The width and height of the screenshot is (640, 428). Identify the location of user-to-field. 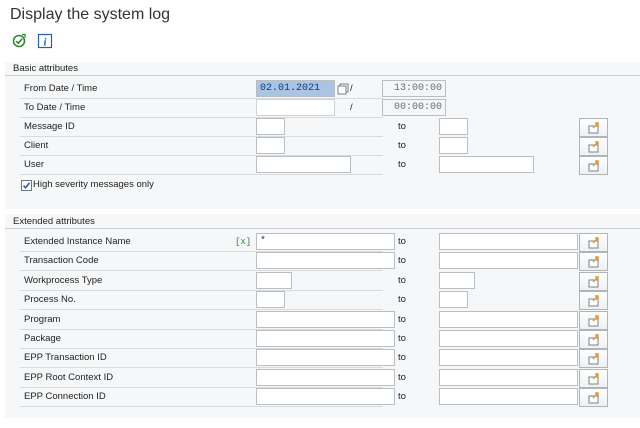
(486, 164).